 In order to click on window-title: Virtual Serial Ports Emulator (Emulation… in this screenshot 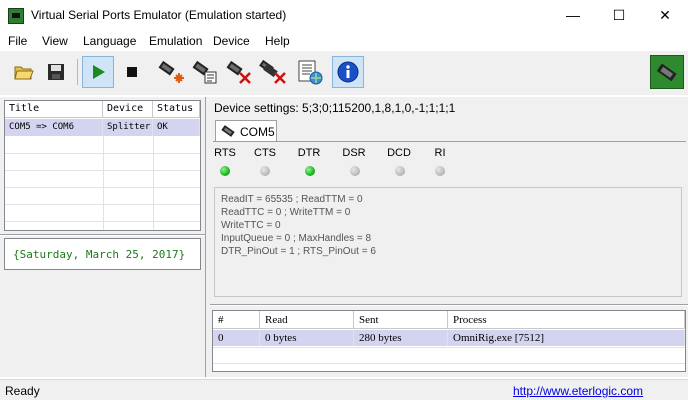, I will do `click(159, 15)`.